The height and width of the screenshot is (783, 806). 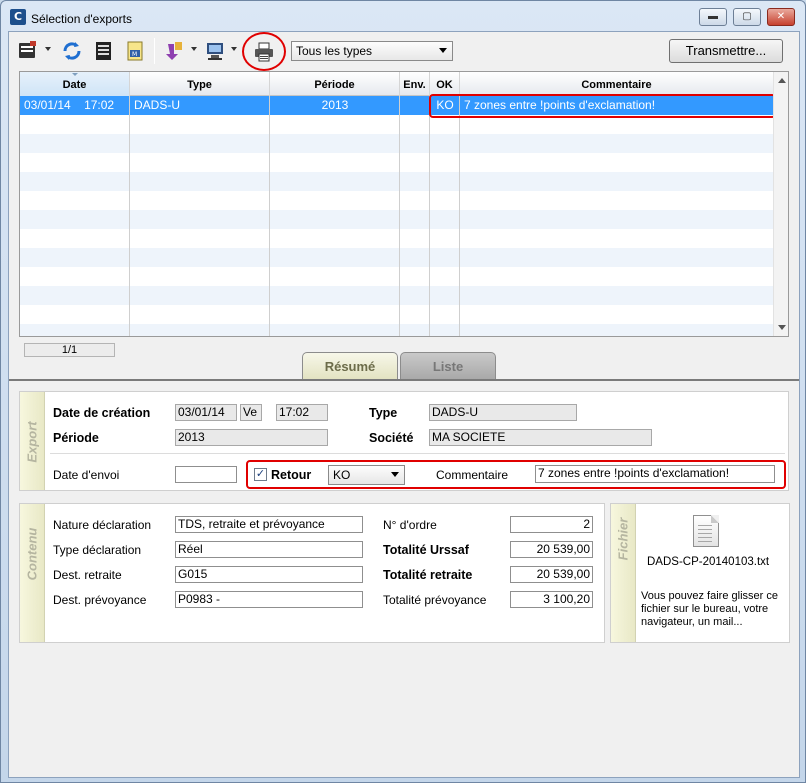 What do you see at coordinates (194, 49) in the screenshot?
I see `import-dropdown-arrow` at bounding box center [194, 49].